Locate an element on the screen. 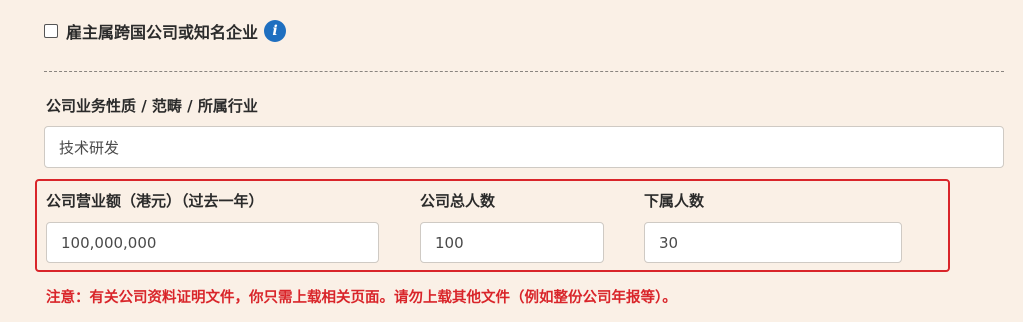 This screenshot has width=1023, height=322. mnc-checkbox-row: 雇主属跨国公司或知名企业 i is located at coordinates (165, 31).